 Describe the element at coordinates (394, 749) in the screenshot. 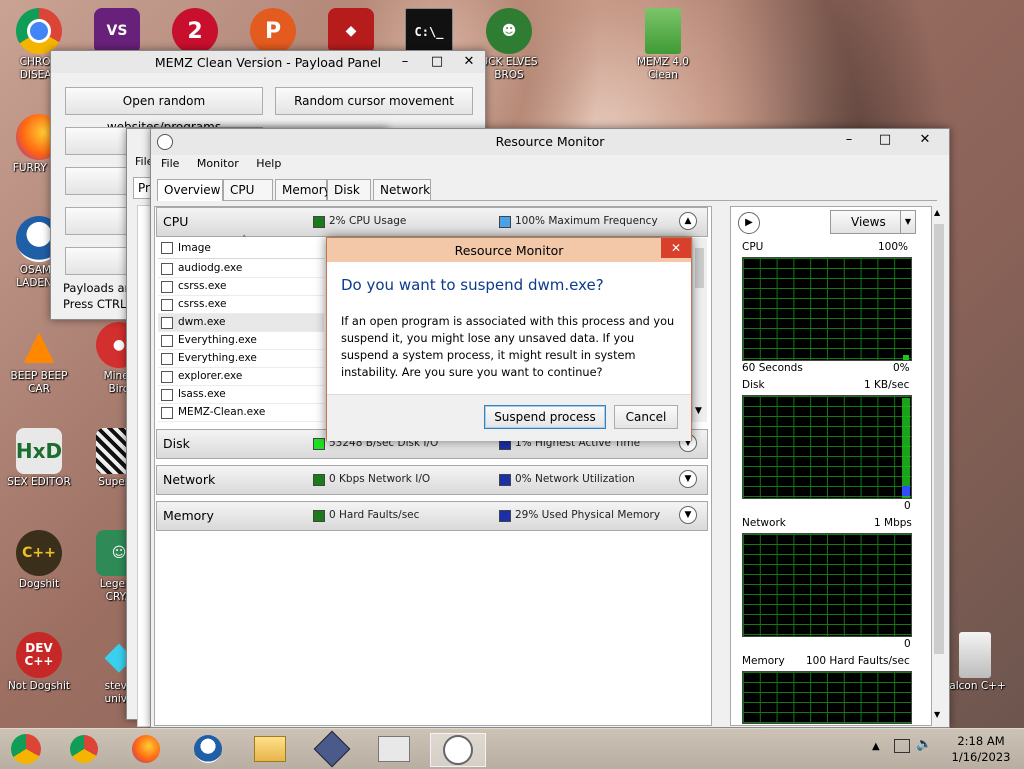

I see `taskbar-task-manager` at that location.